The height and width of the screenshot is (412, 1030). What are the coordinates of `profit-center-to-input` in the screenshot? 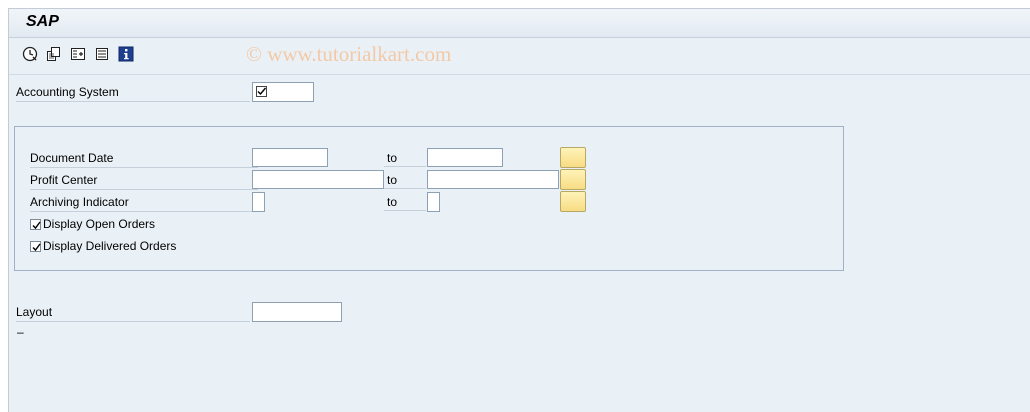 It's located at (493, 179).